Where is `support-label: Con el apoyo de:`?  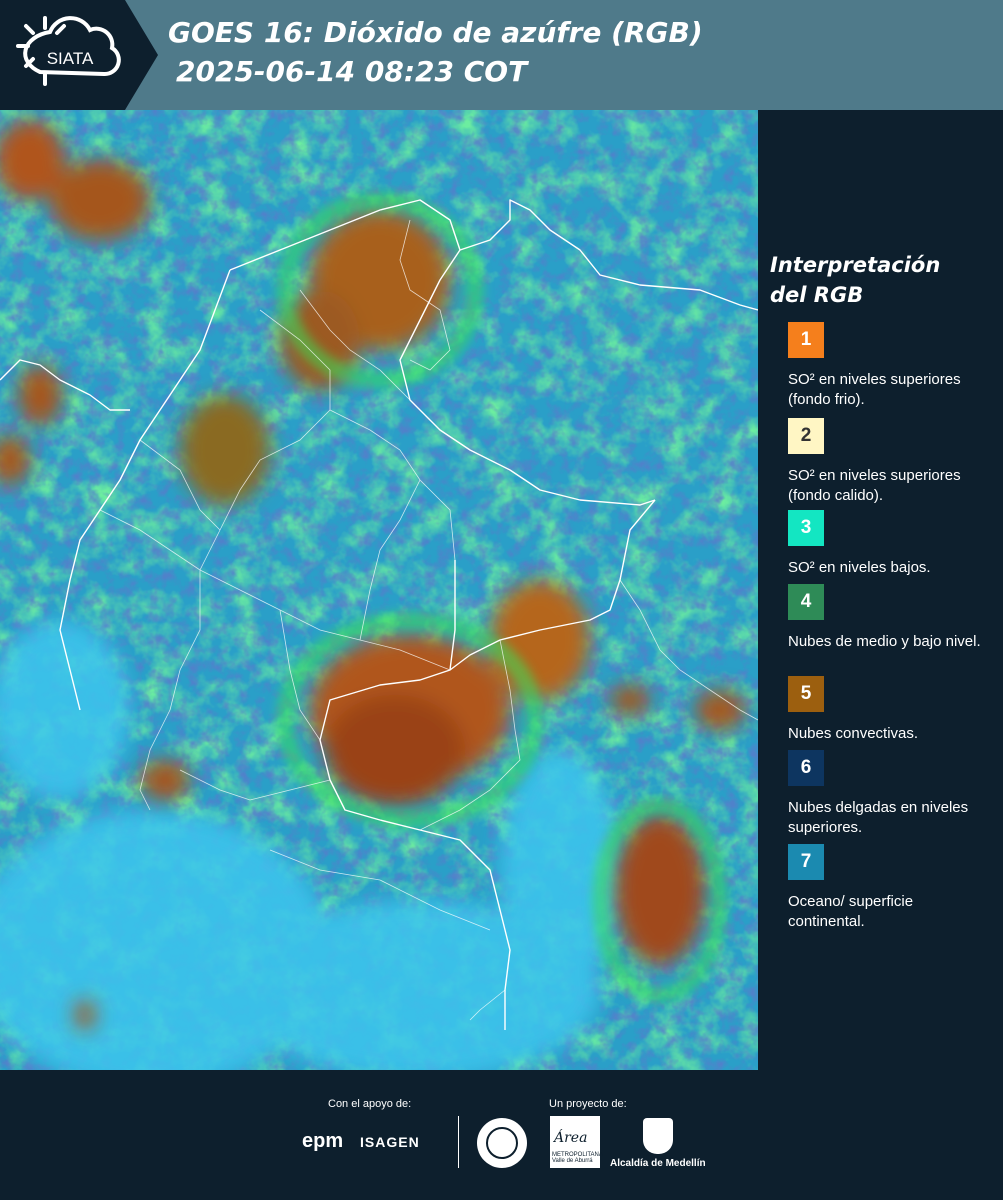 support-label: Con el apoyo de: is located at coordinates (370, 1104).